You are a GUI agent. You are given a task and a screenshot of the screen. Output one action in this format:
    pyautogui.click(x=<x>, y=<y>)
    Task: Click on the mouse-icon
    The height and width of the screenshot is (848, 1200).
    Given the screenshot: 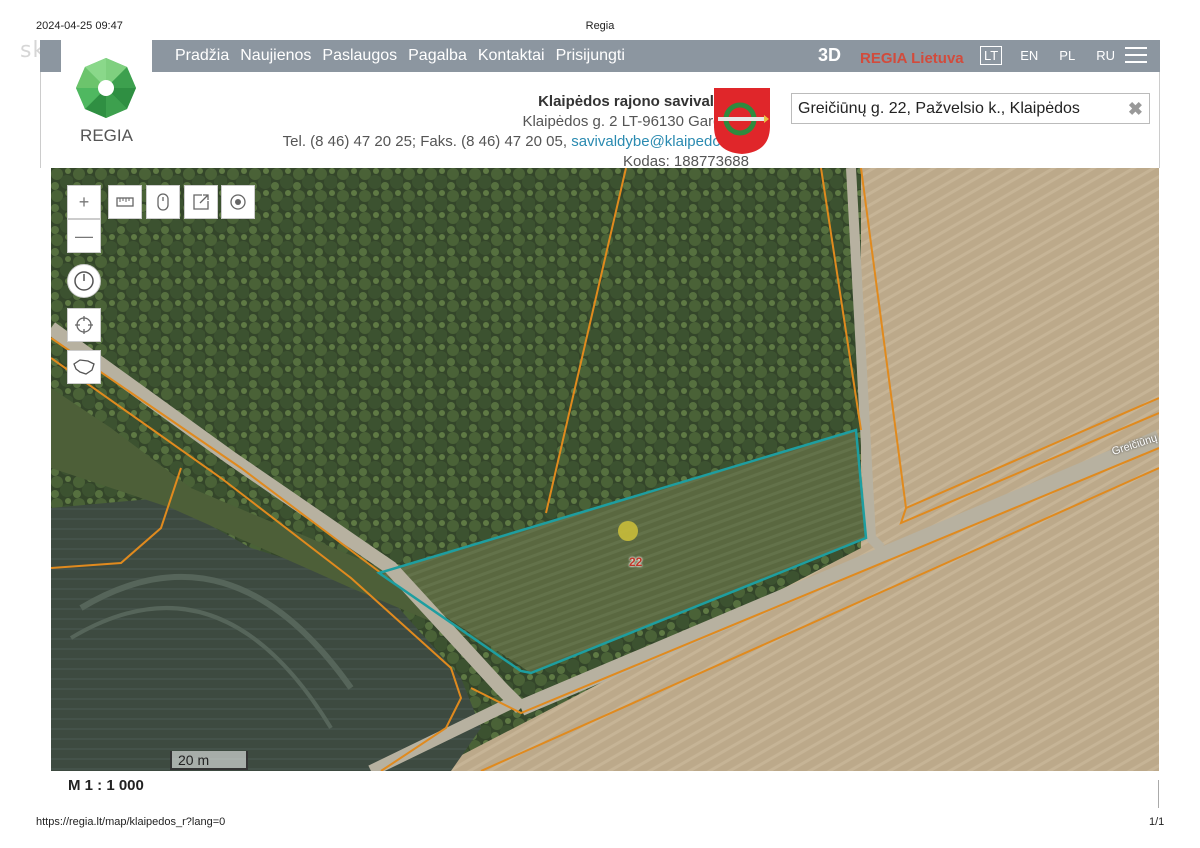 What is the action you would take?
    pyautogui.click(x=163, y=202)
    